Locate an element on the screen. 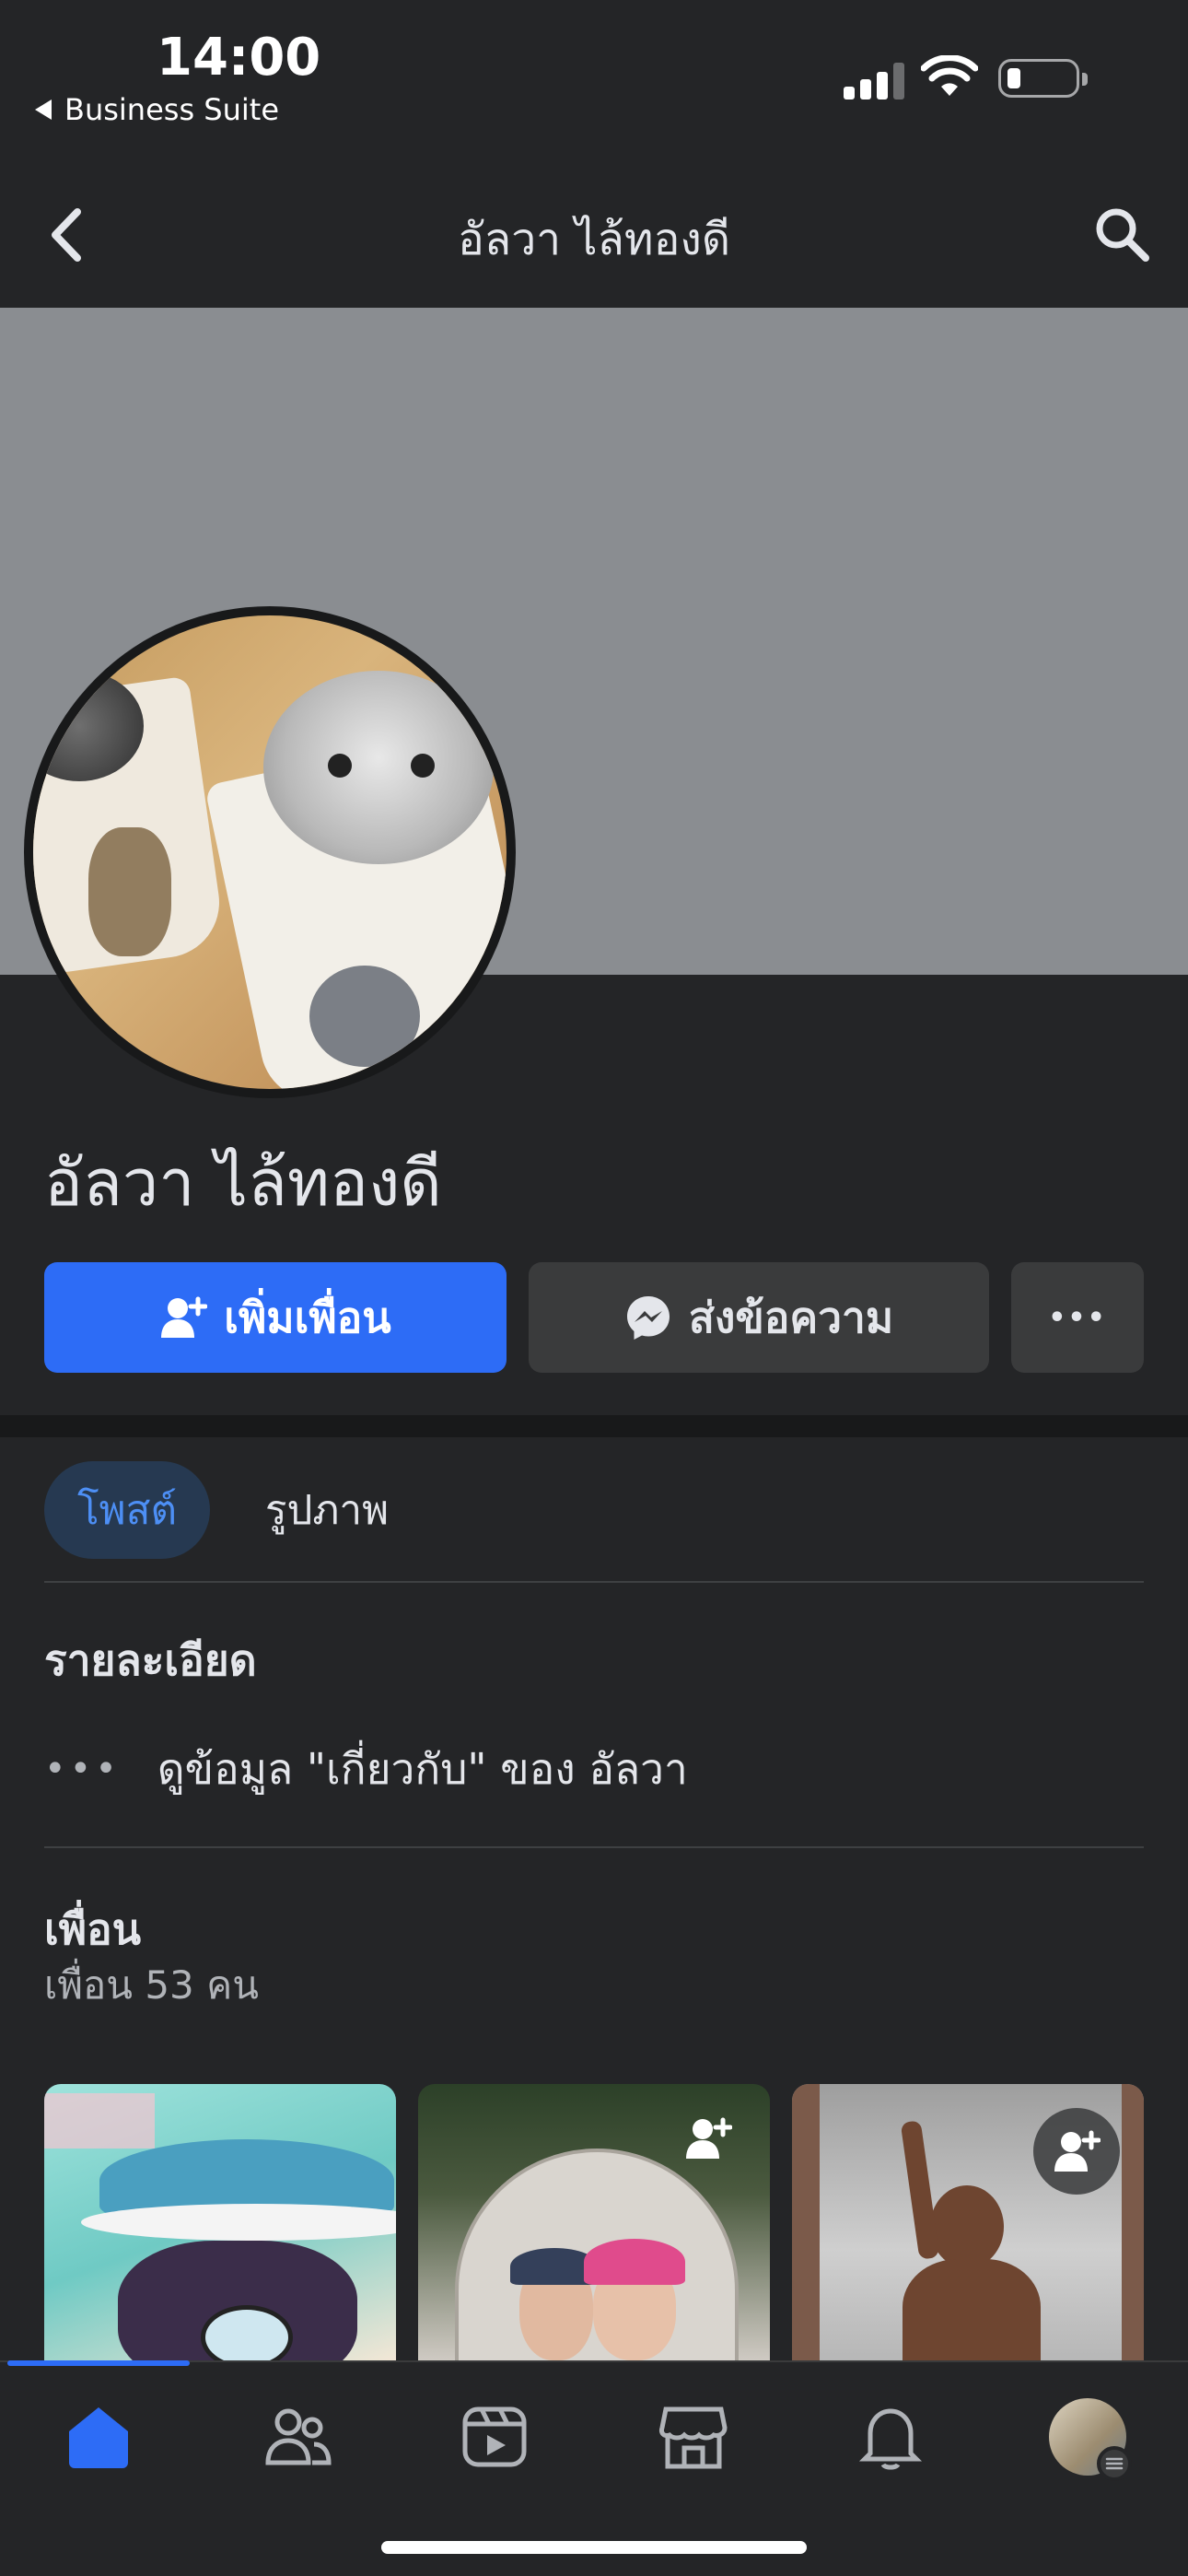  message-button: ส่งข้อความ is located at coordinates (759, 1317).